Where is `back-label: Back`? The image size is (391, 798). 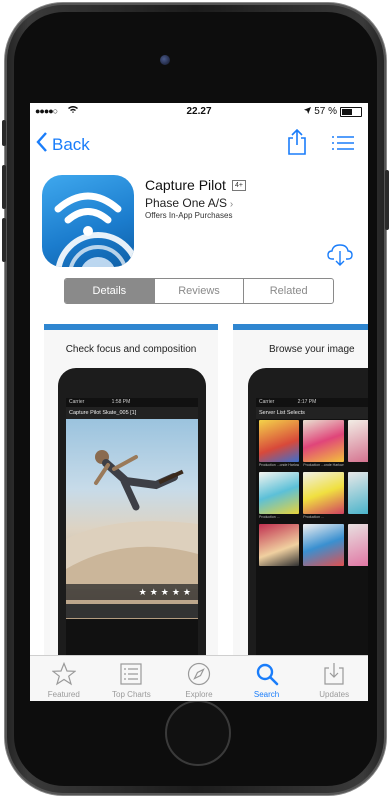 back-label: Back is located at coordinates (71, 144).